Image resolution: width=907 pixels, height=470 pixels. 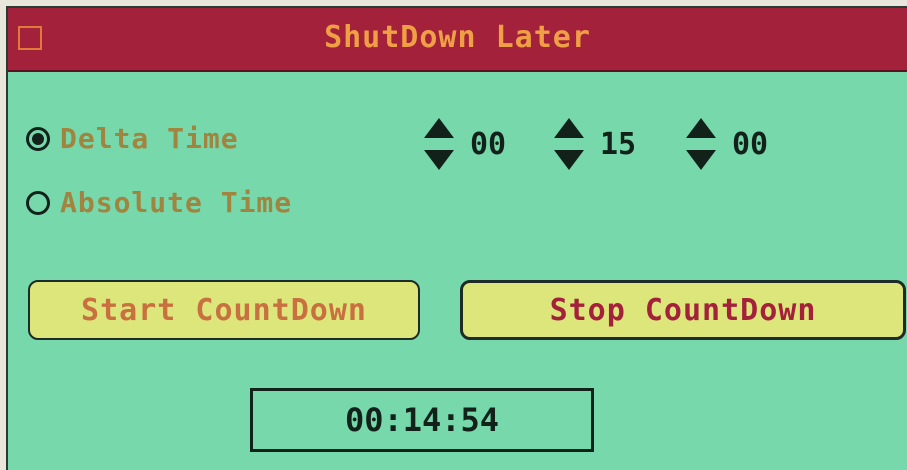 I want to click on countdown-display: 00:14:54, so click(x=422, y=420).